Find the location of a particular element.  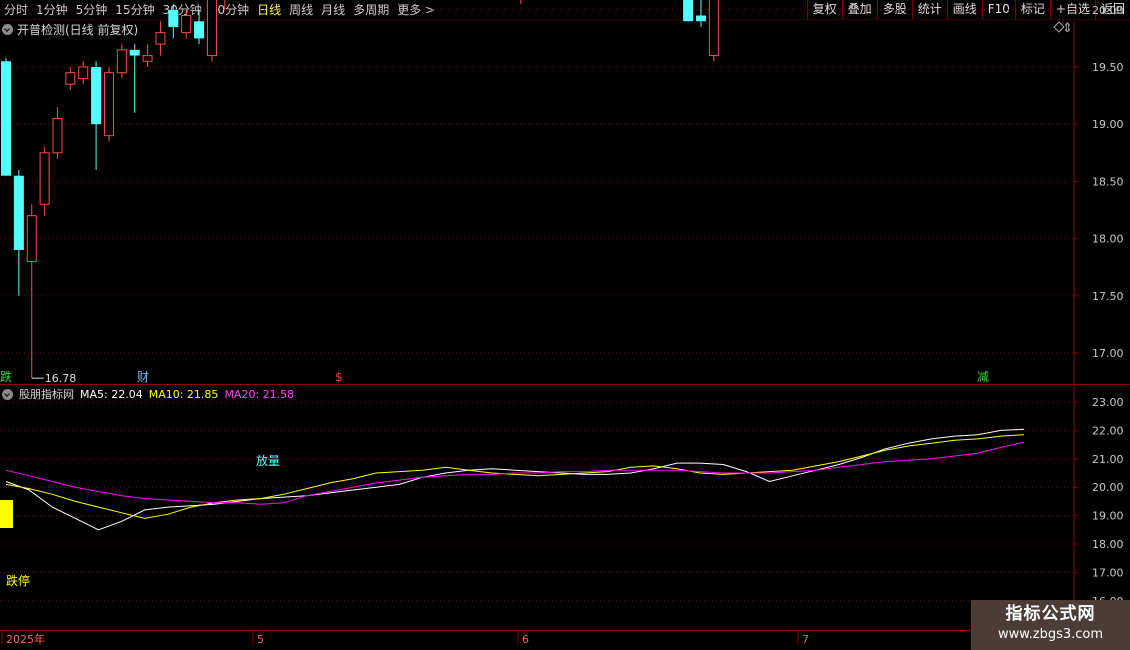

volume-label: 放量 is located at coordinates (268, 460).